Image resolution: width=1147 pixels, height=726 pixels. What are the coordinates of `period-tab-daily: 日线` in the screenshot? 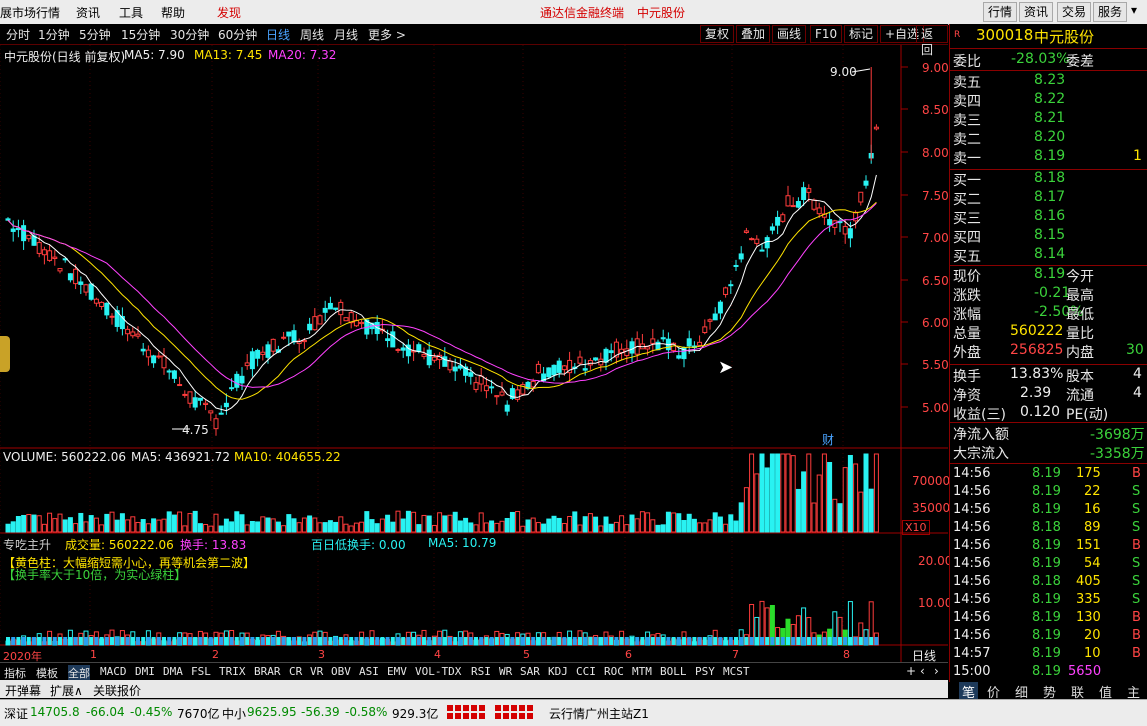 It's located at (278, 34).